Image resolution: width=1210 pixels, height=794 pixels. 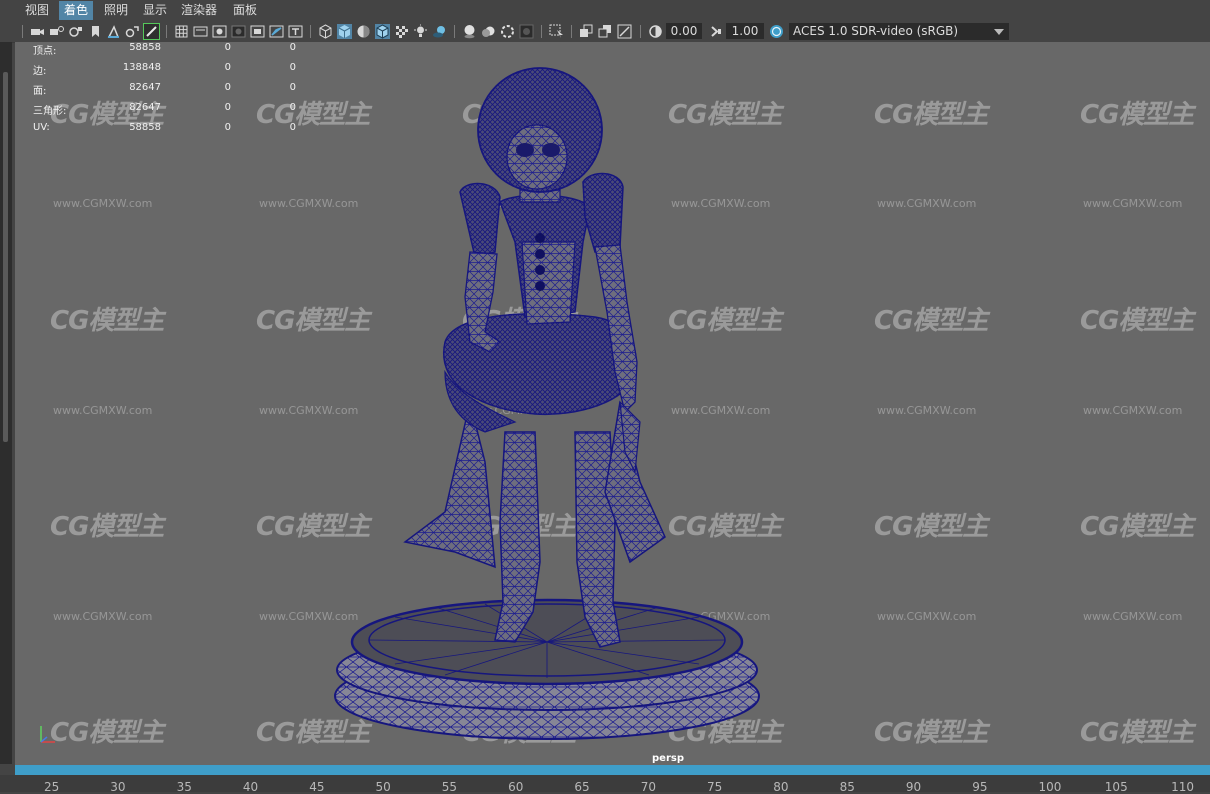 I want to click on default-material-icon, so click(x=363, y=31).